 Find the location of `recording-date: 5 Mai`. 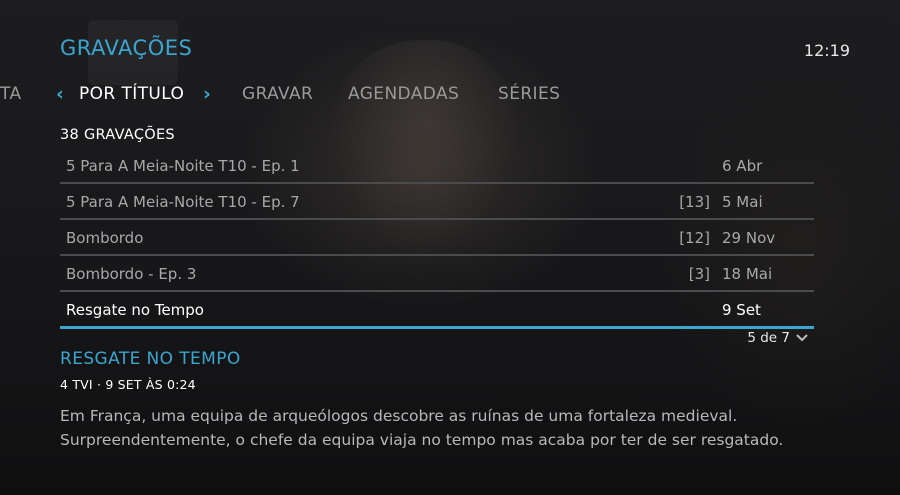

recording-date: 5 Mai is located at coordinates (742, 202).